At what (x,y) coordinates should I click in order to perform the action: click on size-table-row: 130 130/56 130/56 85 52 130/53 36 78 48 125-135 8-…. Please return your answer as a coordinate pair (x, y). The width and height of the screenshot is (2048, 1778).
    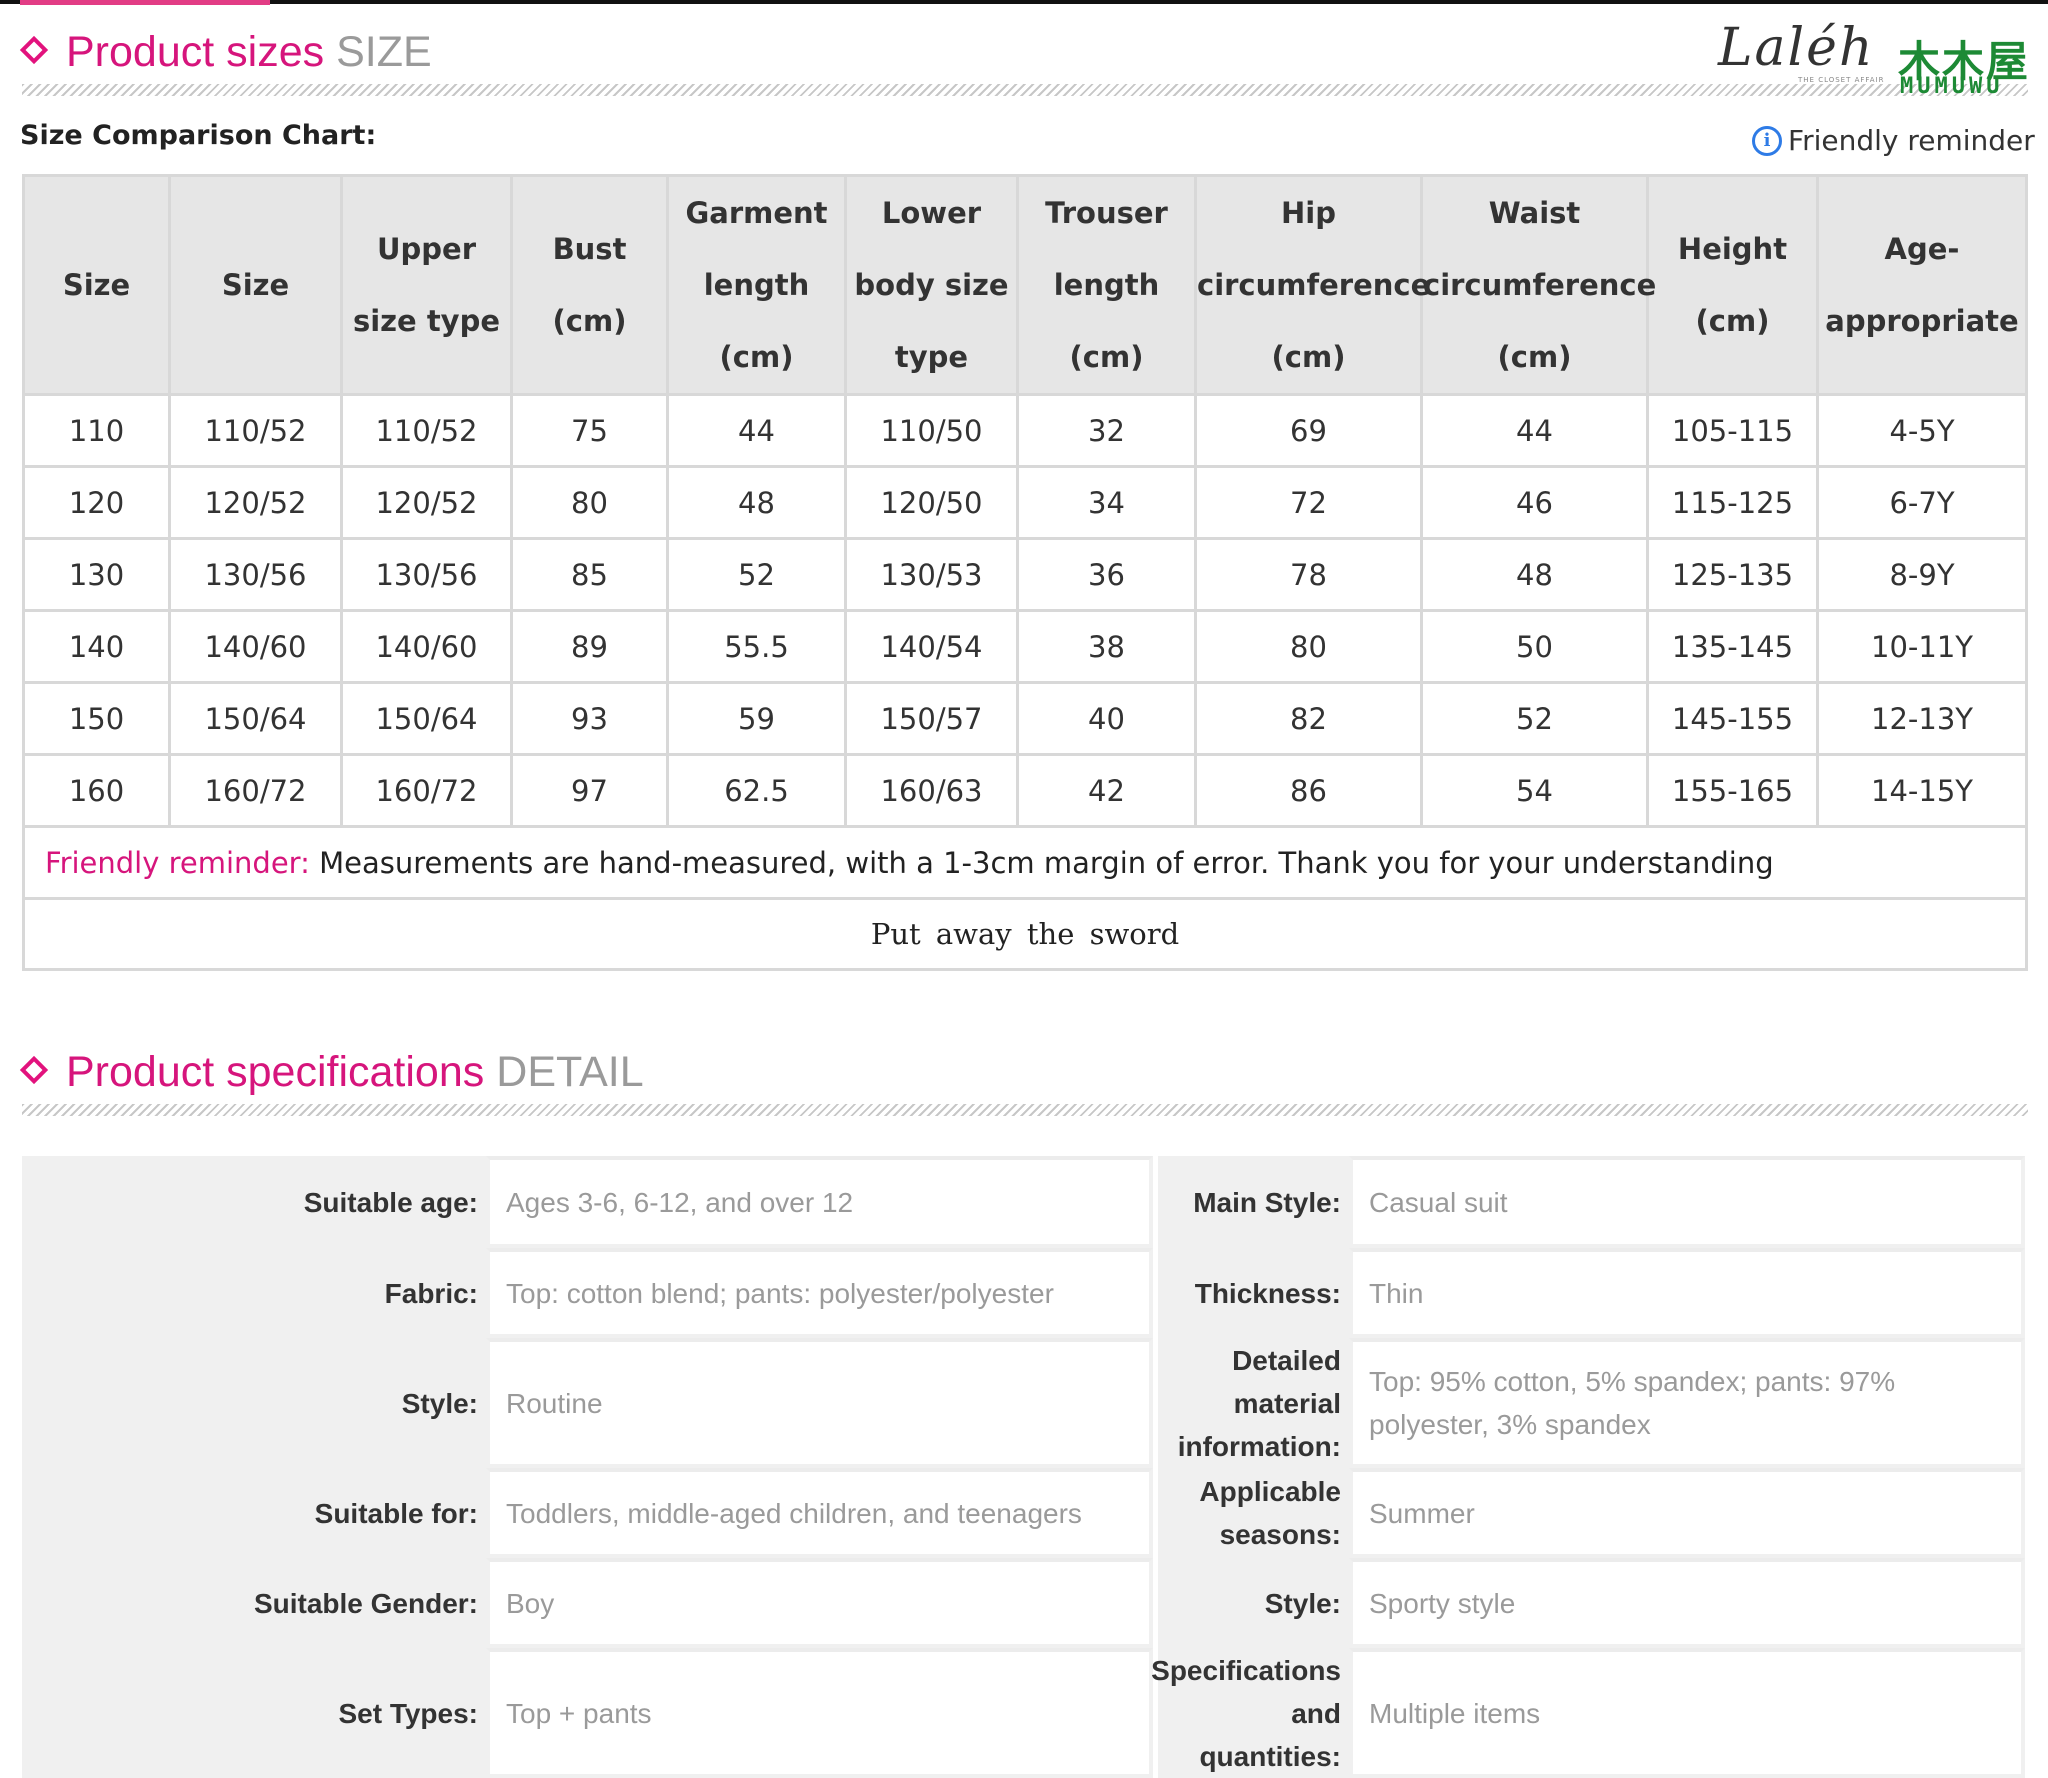
    Looking at the image, I should click on (1025, 574).